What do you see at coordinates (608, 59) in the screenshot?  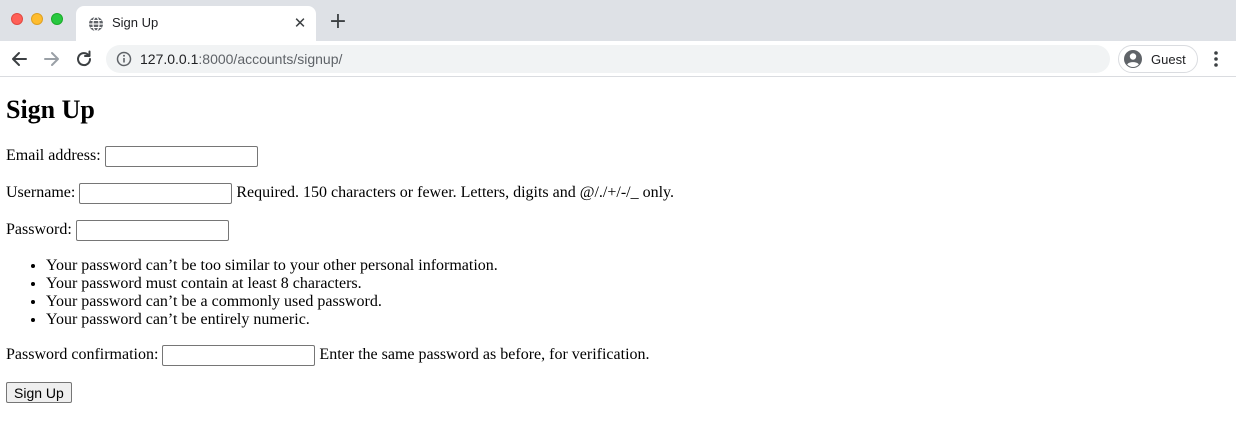 I see `address-bar: 127.0.0.1:8000/accounts/signup/` at bounding box center [608, 59].